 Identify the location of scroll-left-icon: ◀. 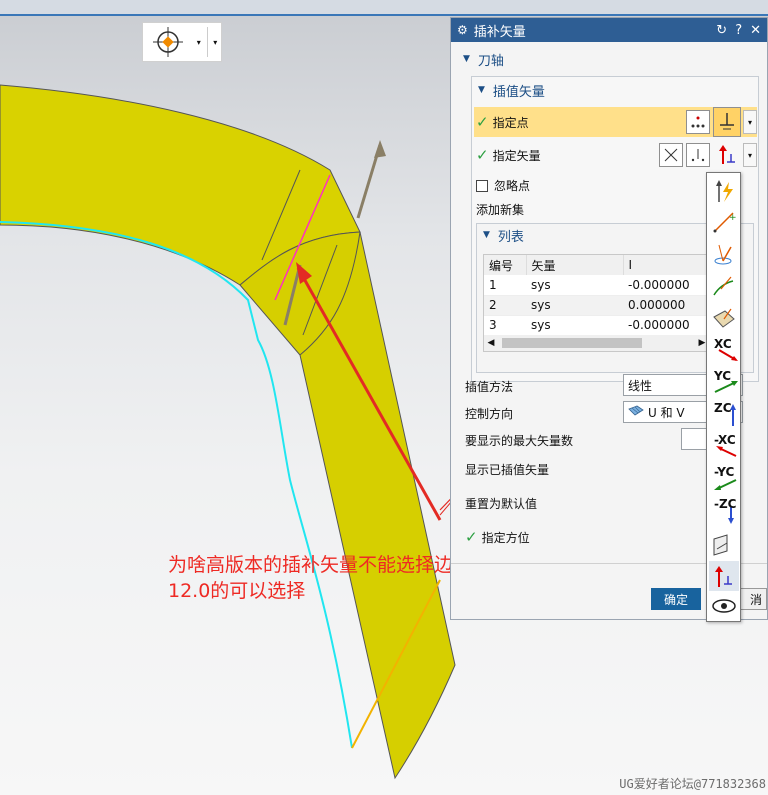
(491, 343).